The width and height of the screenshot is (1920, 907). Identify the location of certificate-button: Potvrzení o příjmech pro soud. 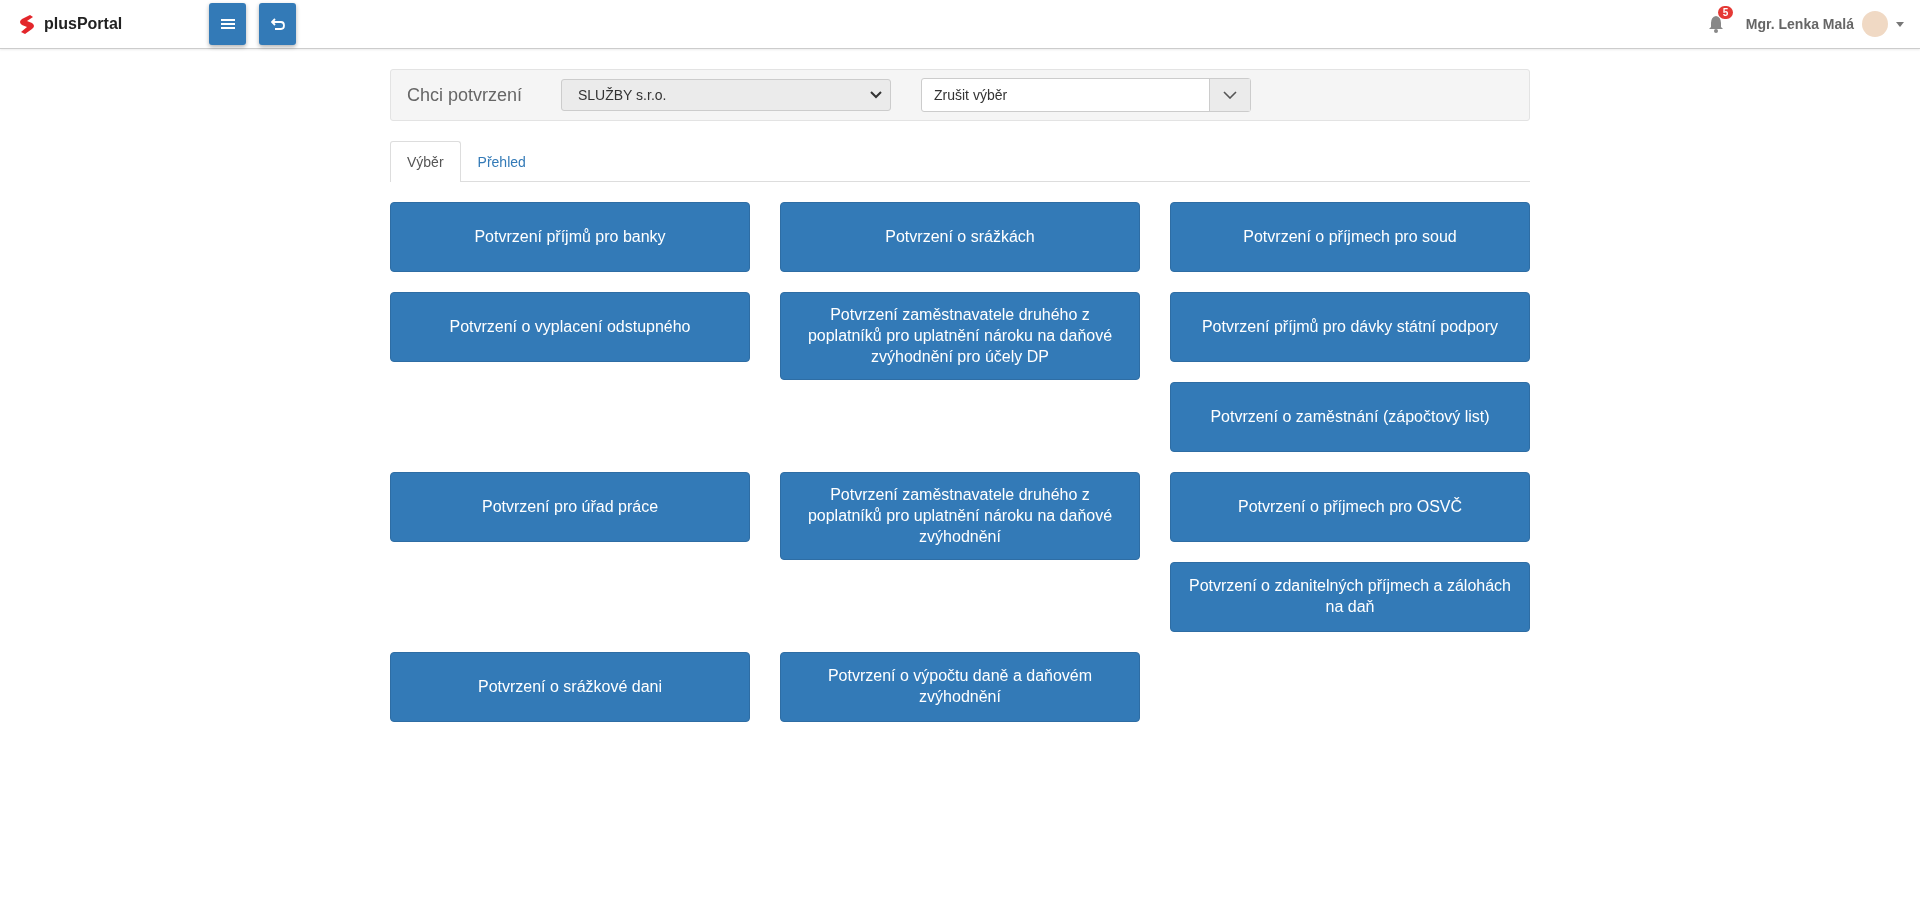
(1350, 237).